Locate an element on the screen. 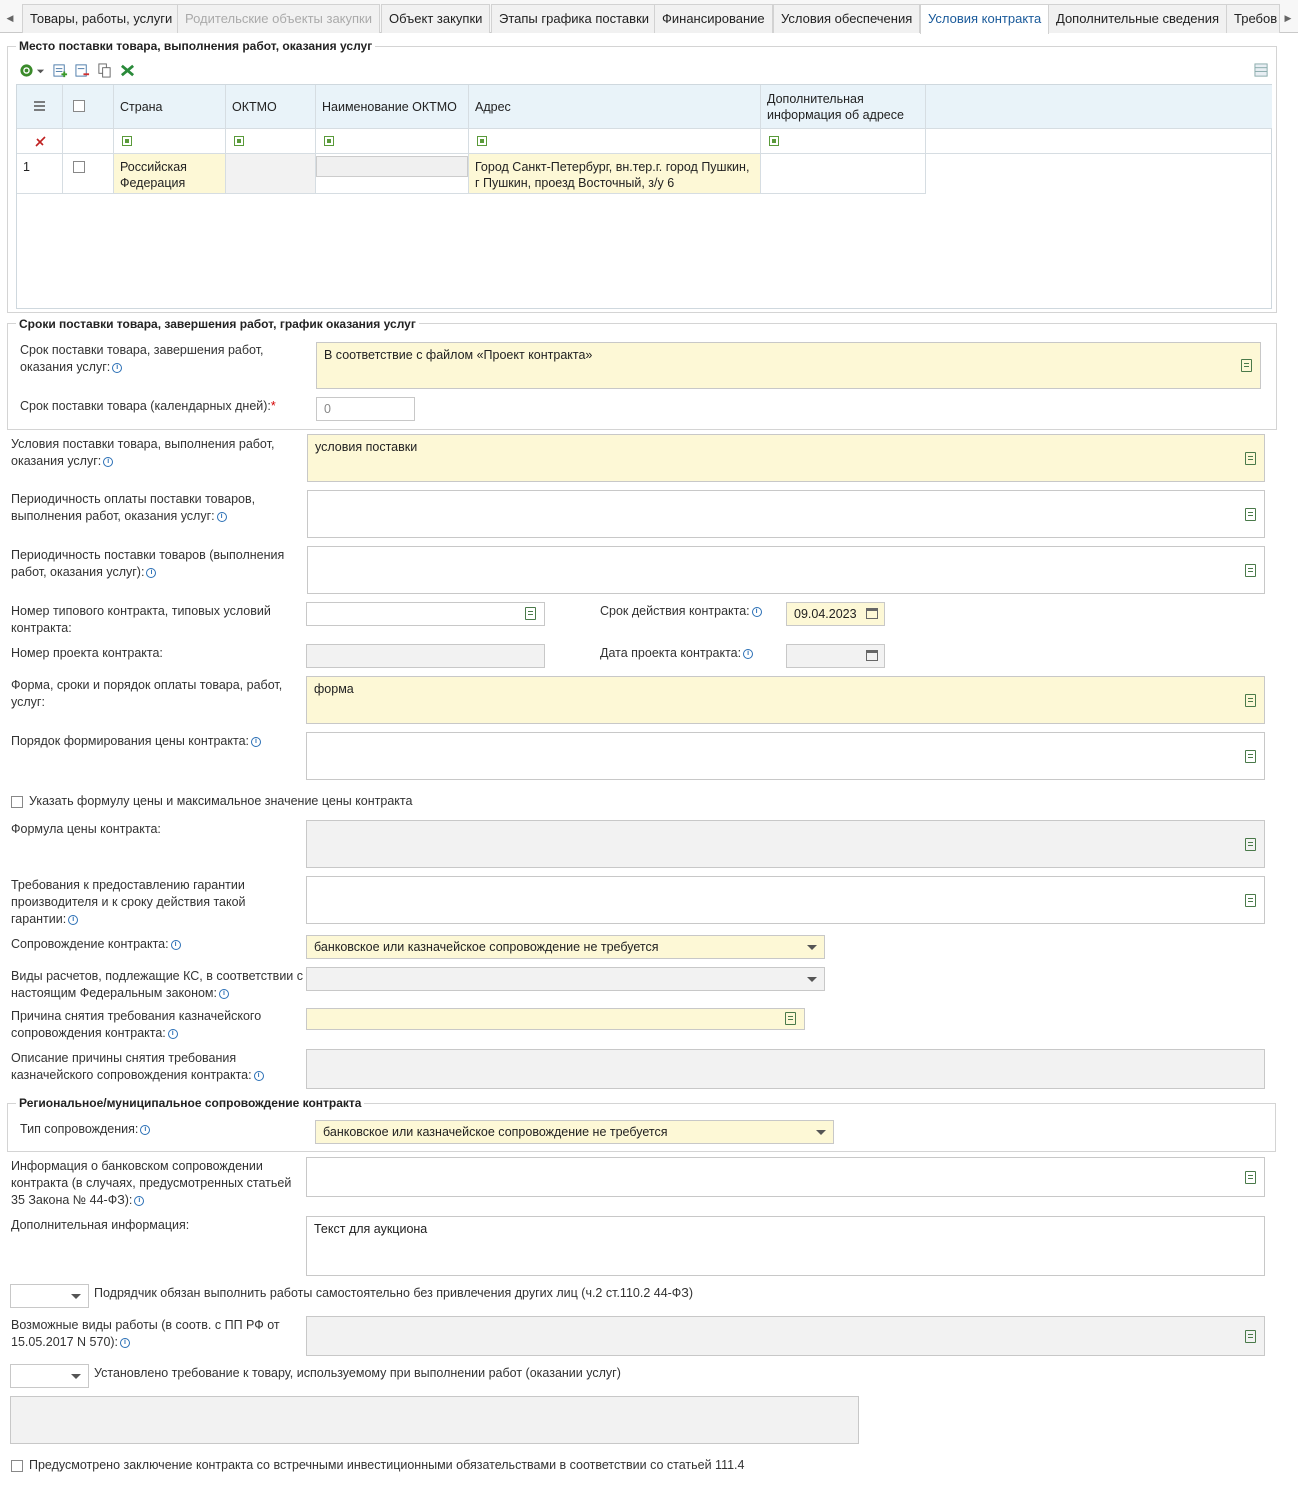 Image resolution: width=1298 pixels, height=1488 pixels. tab-contract-conditions: Условия контракта is located at coordinates (985, 19).